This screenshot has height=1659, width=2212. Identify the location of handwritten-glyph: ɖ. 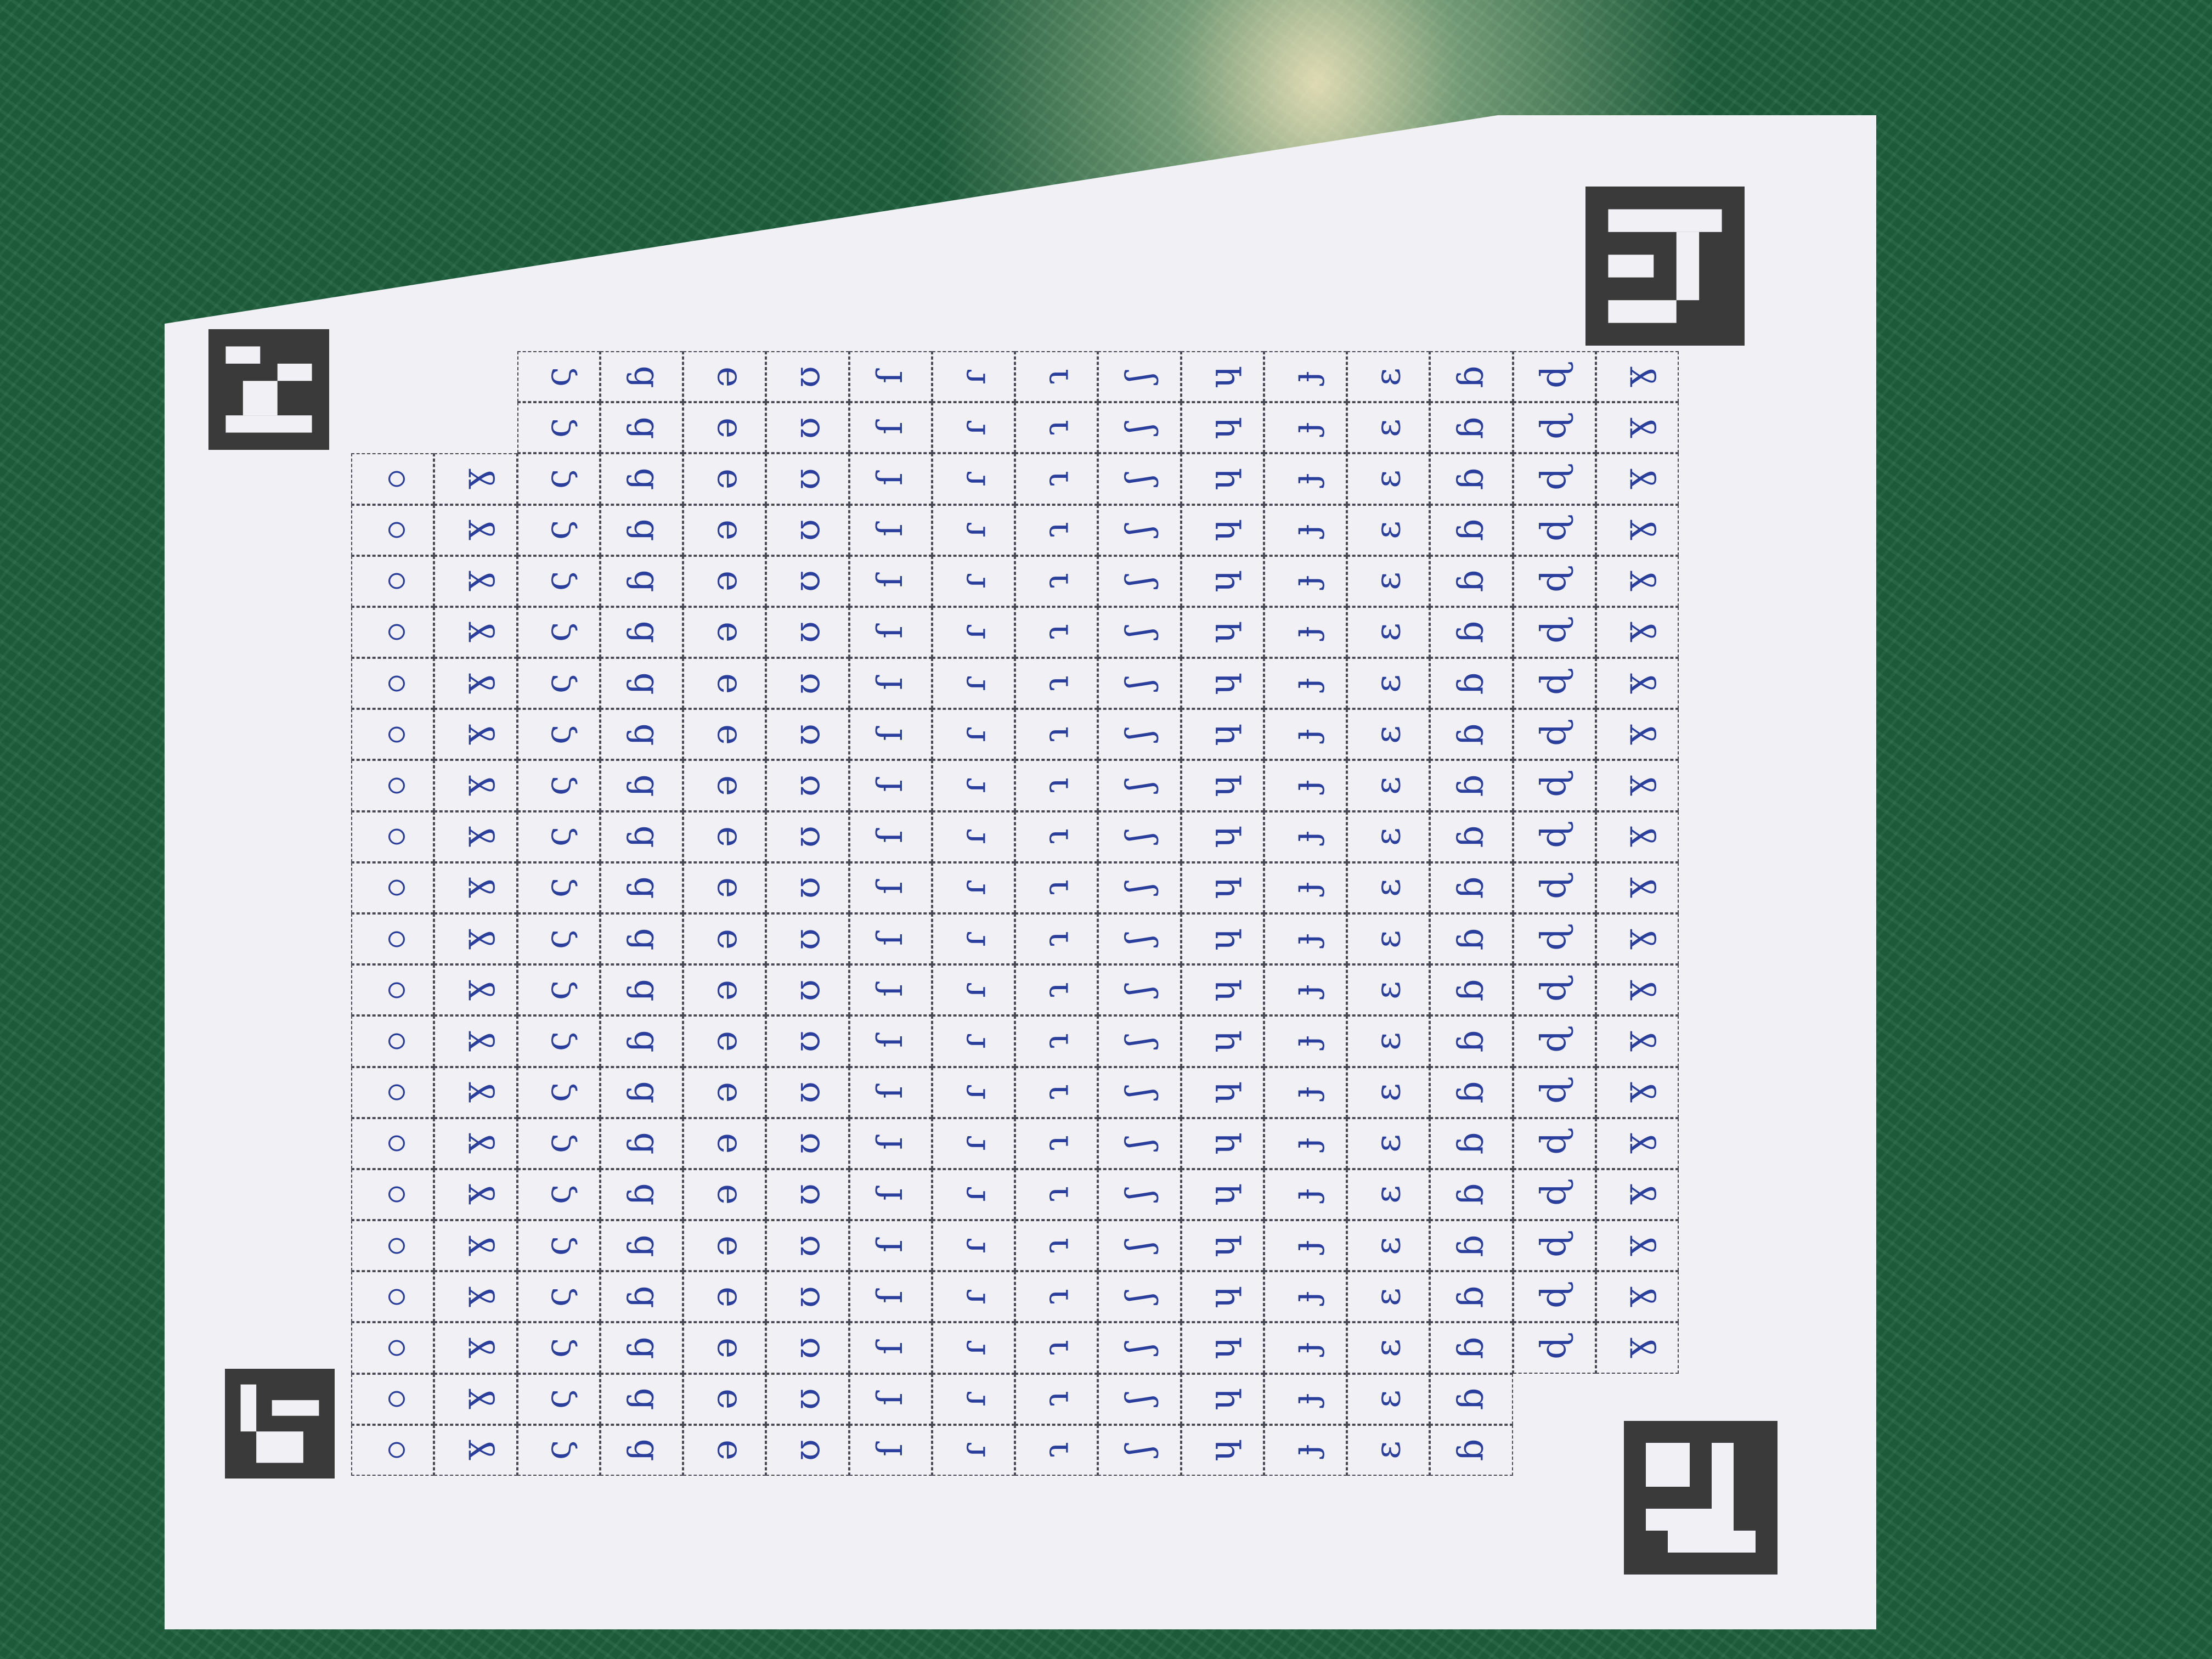
(1555, 376).